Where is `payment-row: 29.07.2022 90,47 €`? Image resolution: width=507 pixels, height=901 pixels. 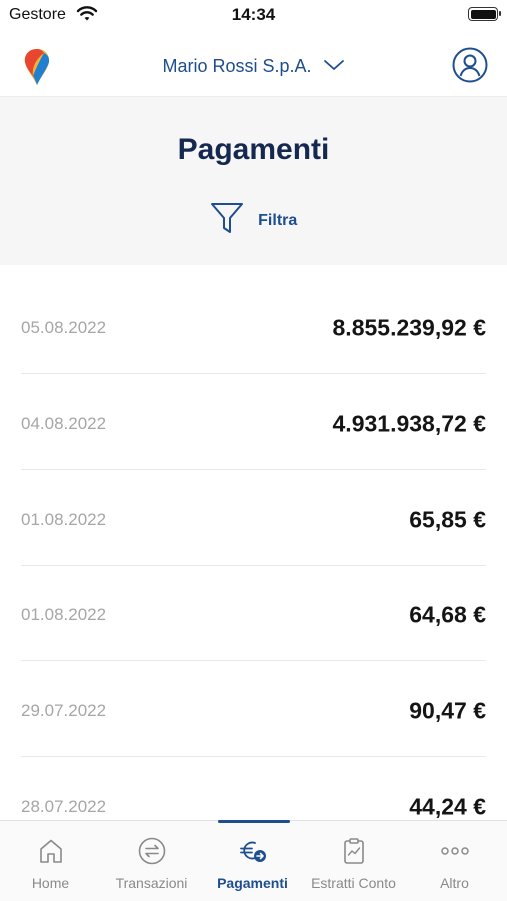 payment-row: 29.07.2022 90,47 € is located at coordinates (253, 709).